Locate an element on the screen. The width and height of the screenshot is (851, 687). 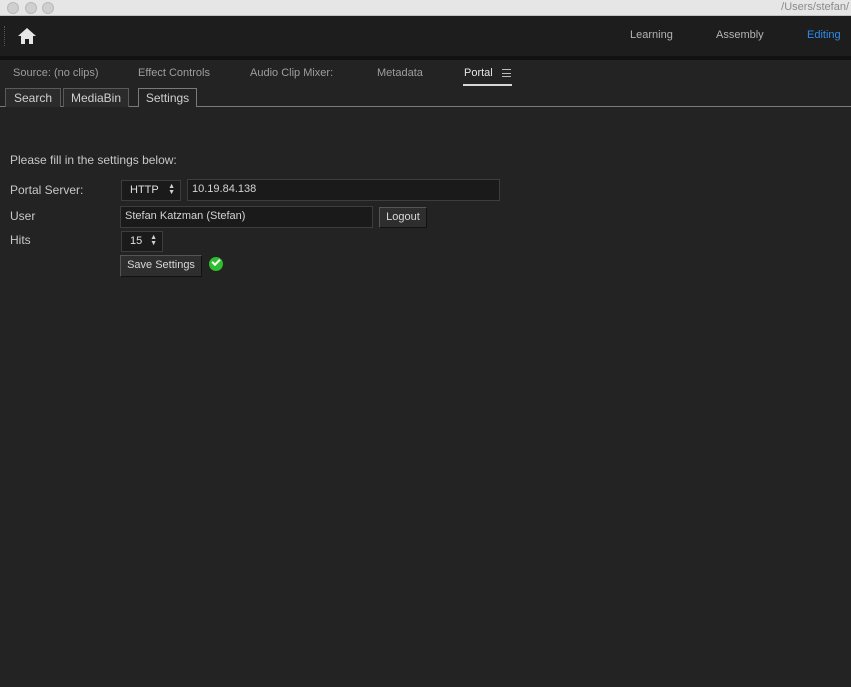
drag-grip is located at coordinates (5, 36).